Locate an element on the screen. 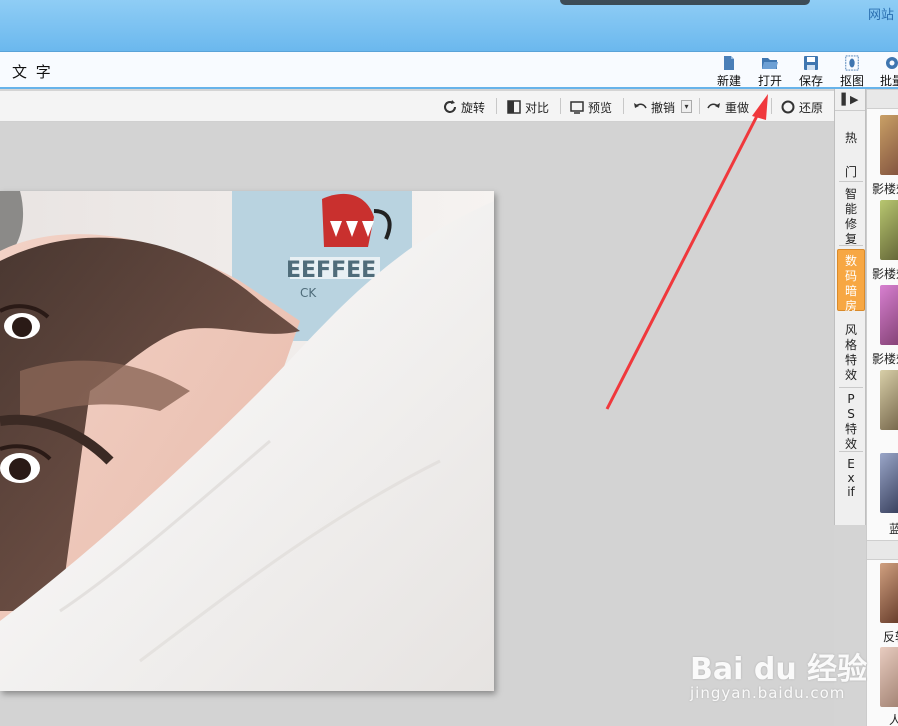  batch-label: 批量 is located at coordinates (888, 81).